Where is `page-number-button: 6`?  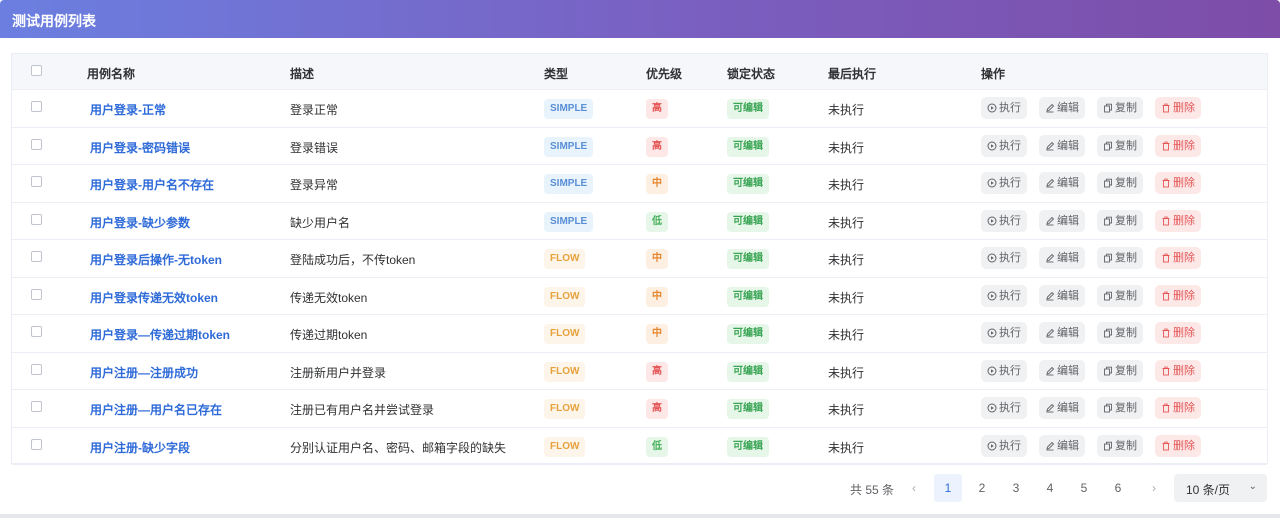
page-number-button: 6 is located at coordinates (1118, 488).